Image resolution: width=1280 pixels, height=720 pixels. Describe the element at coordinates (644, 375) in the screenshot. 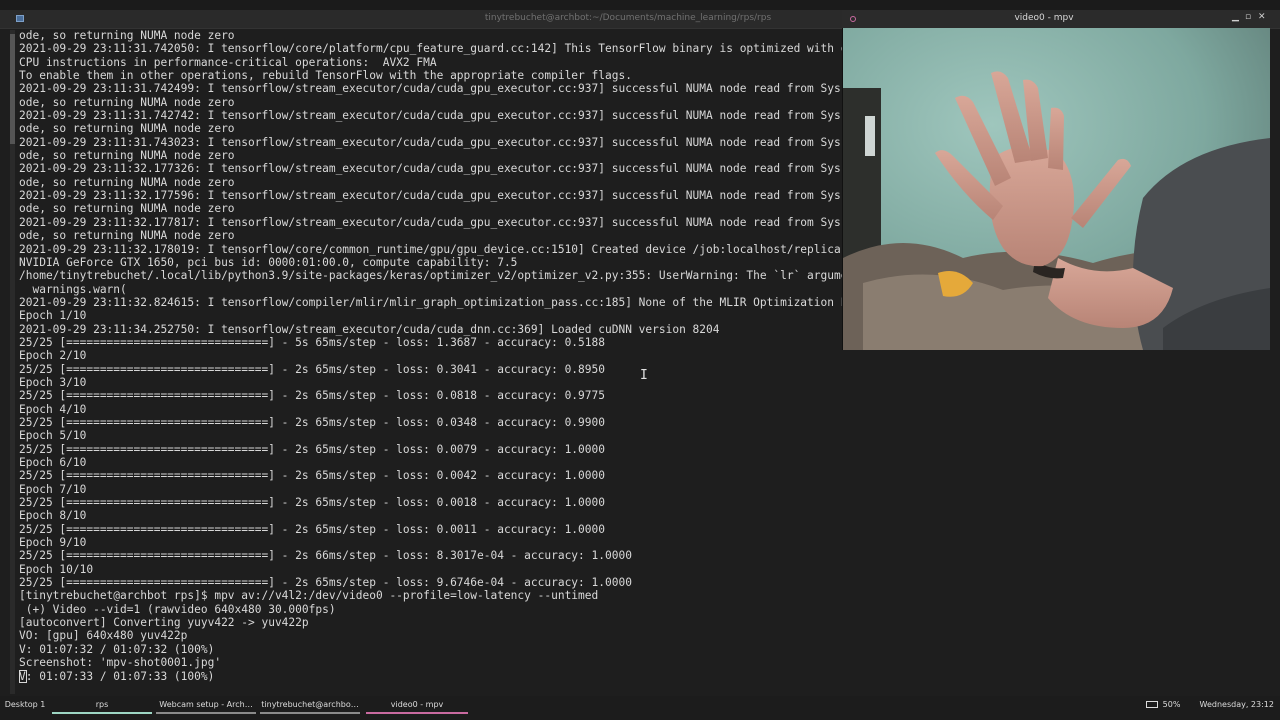

I see `text-cursor-icon: I` at that location.